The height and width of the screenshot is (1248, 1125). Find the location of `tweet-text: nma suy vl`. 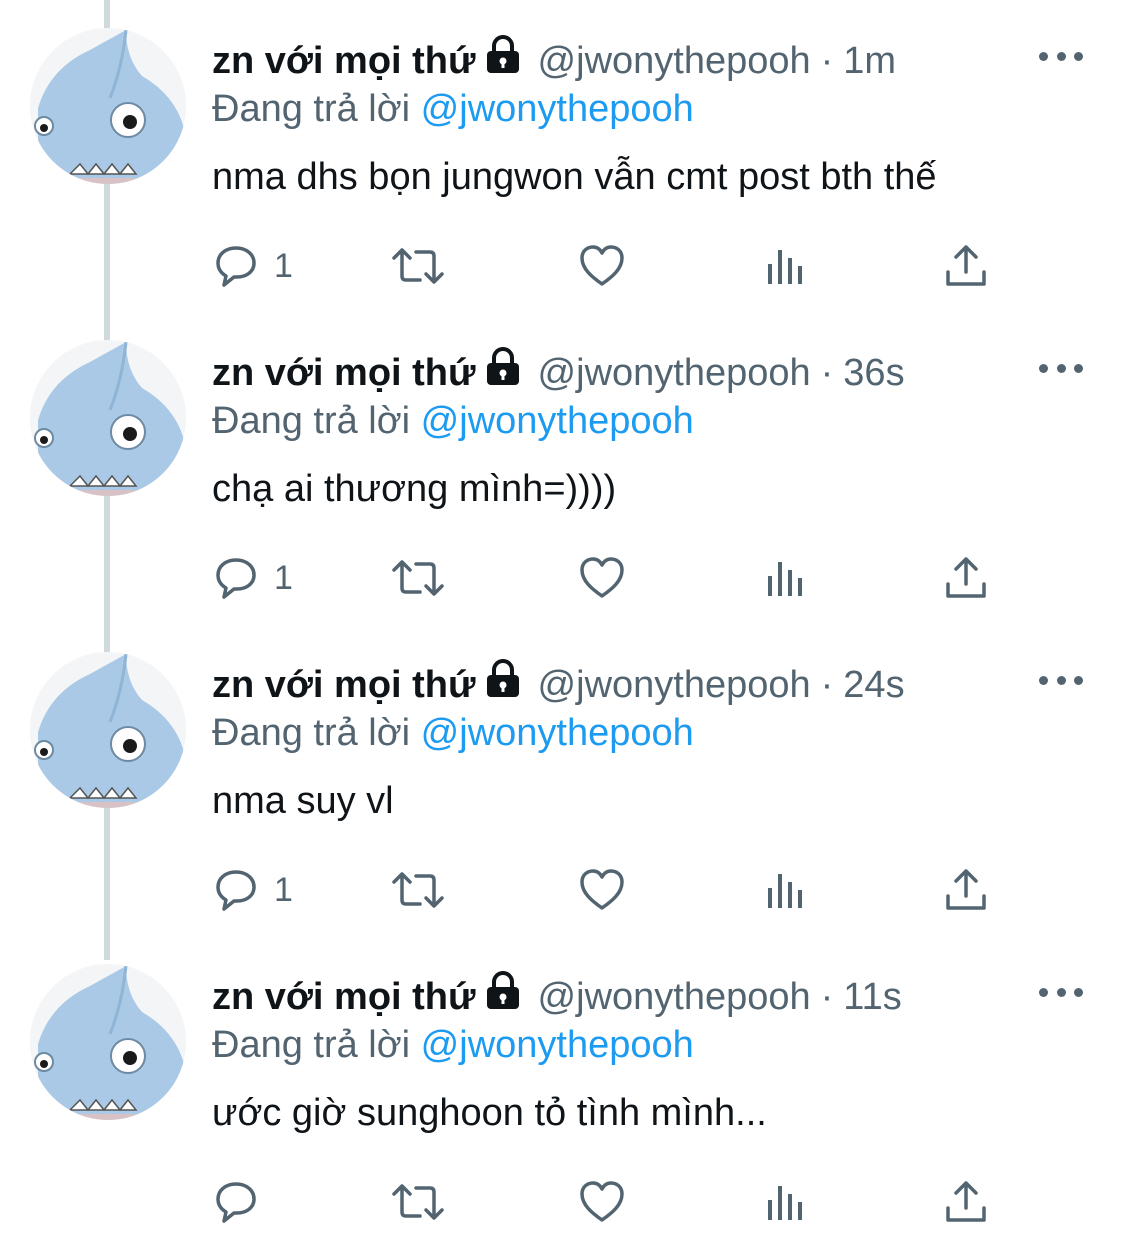

tweet-text: nma suy vl is located at coordinates (303, 801).